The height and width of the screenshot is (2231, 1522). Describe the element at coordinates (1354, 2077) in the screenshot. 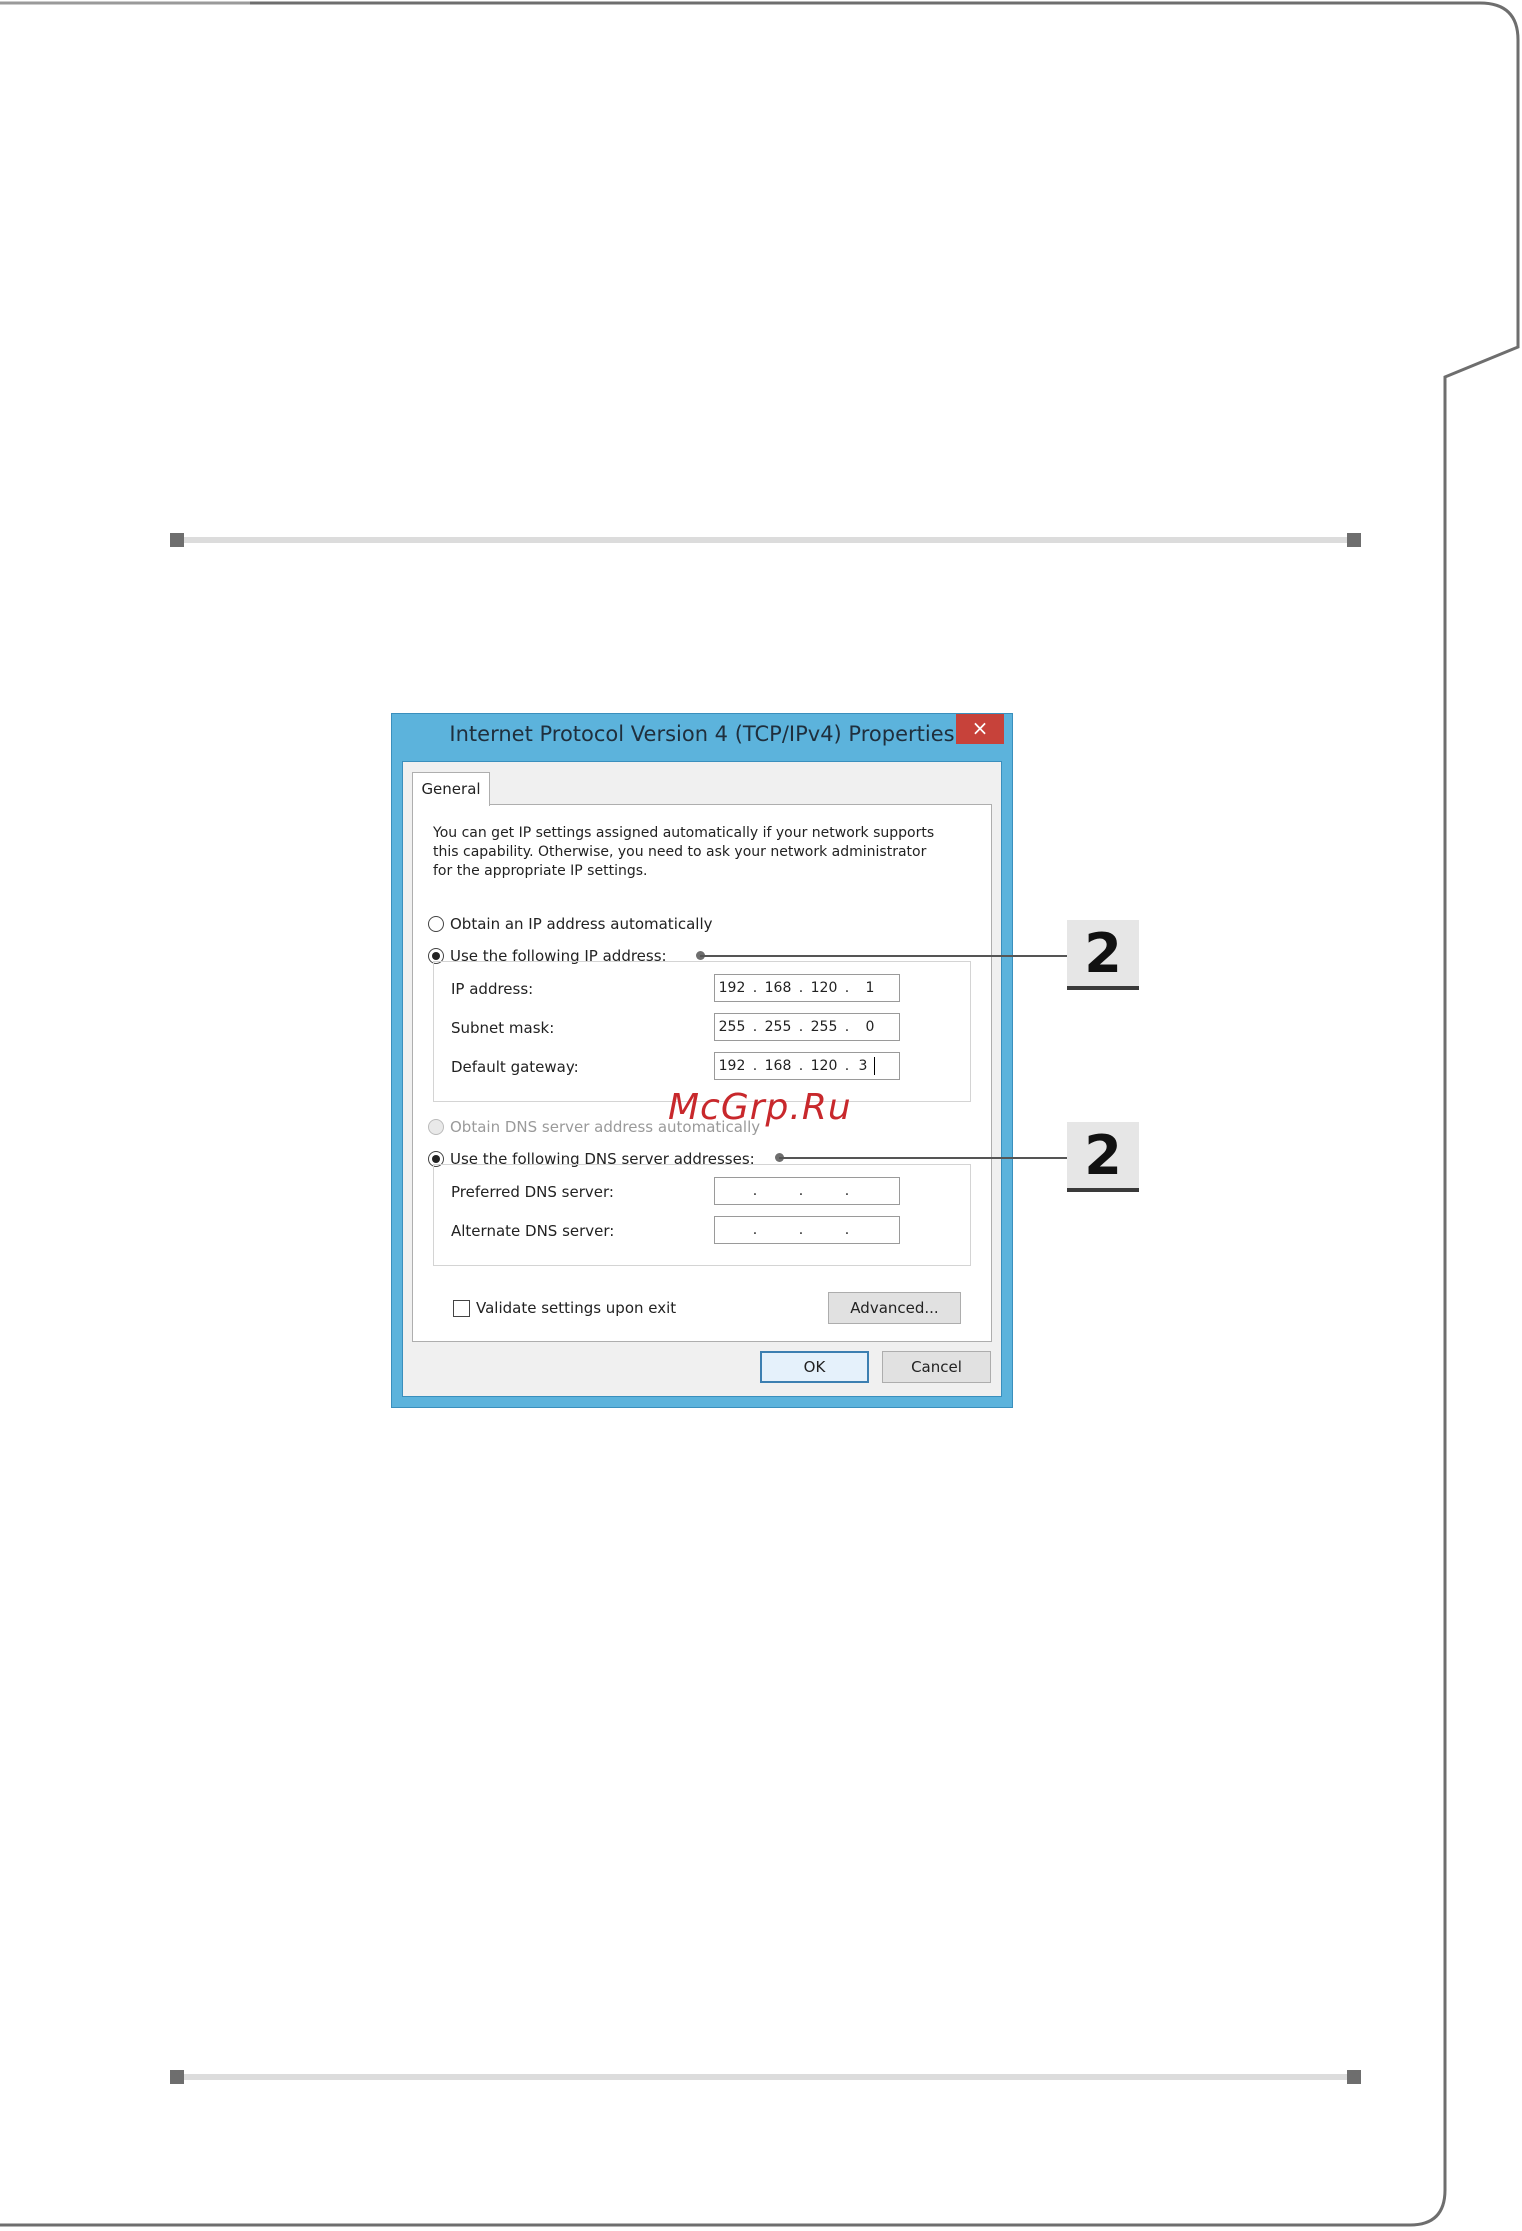

I see `bottom-rule-right-marker` at that location.